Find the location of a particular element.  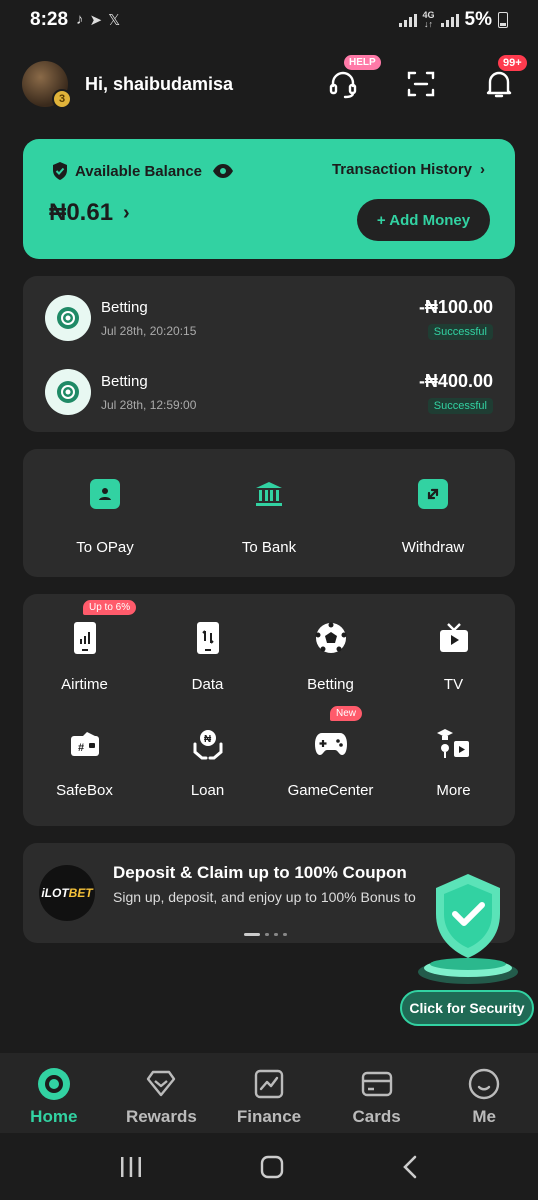

notification-button: 99+ is located at coordinates (504, 78).